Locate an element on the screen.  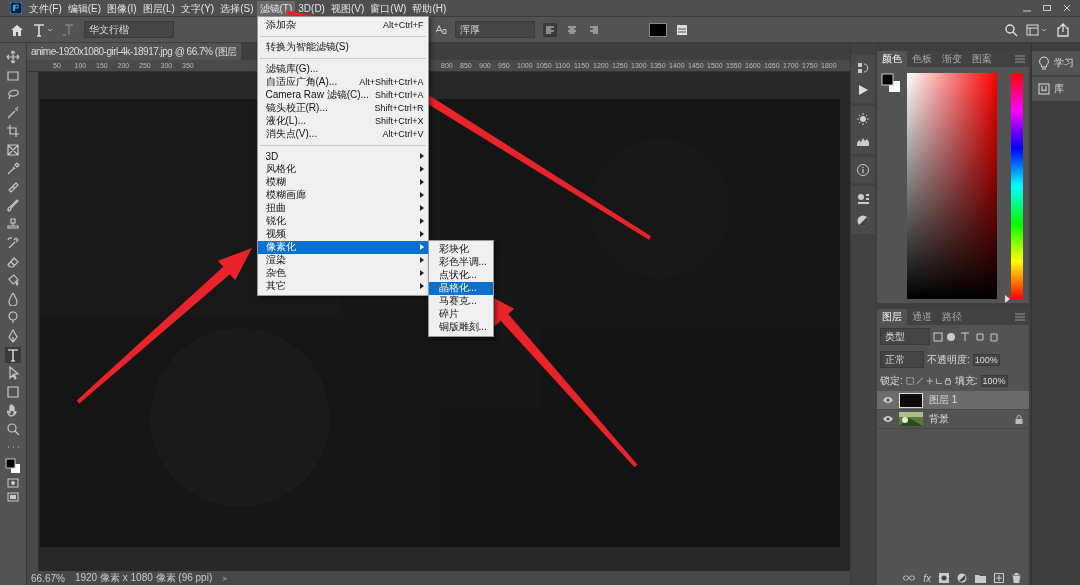
new-layer-icon is located at coordinates (999, 578).